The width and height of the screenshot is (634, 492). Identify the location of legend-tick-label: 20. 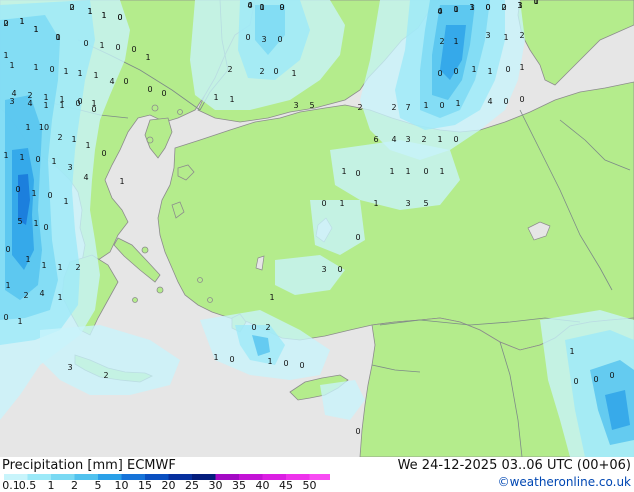
(168, 485).